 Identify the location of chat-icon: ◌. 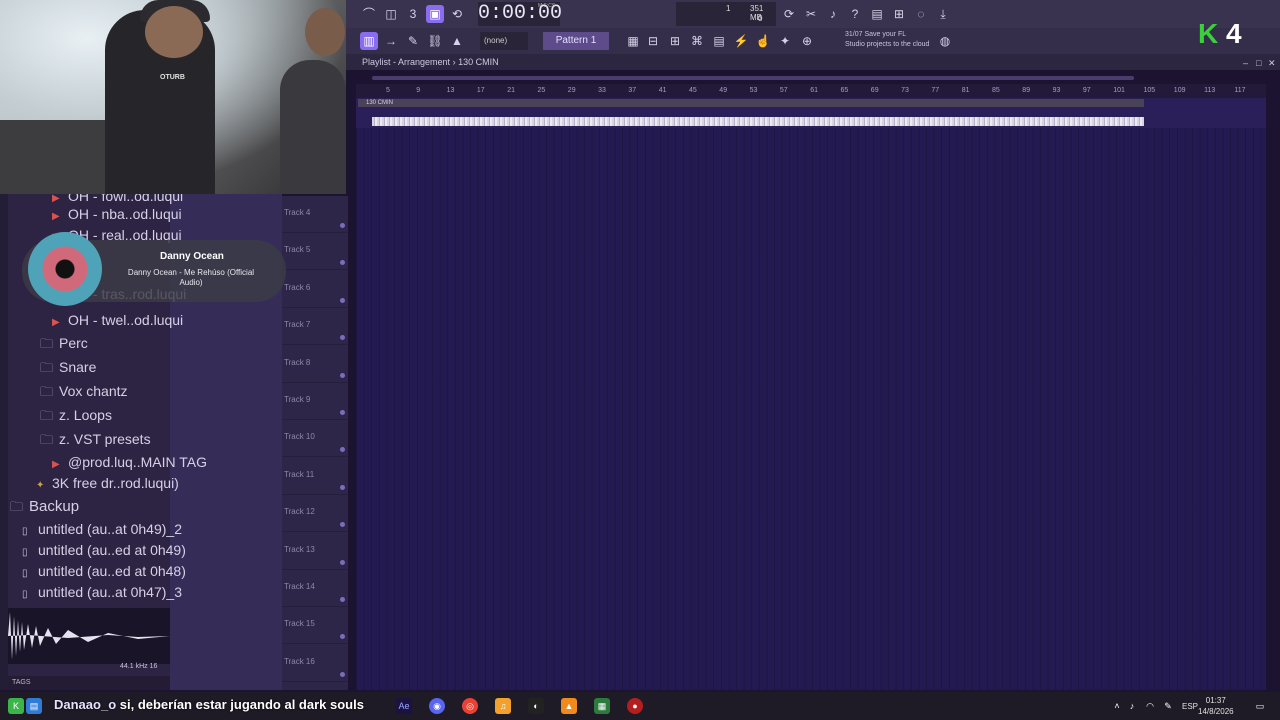
(921, 14).